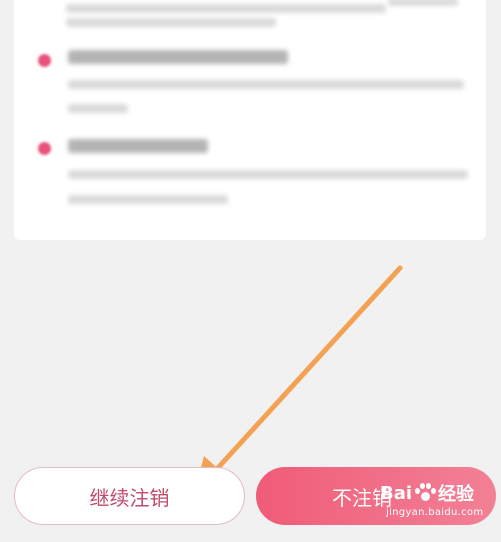  I want to click on continue-cancel-account-button: 继续注销, so click(129, 496).